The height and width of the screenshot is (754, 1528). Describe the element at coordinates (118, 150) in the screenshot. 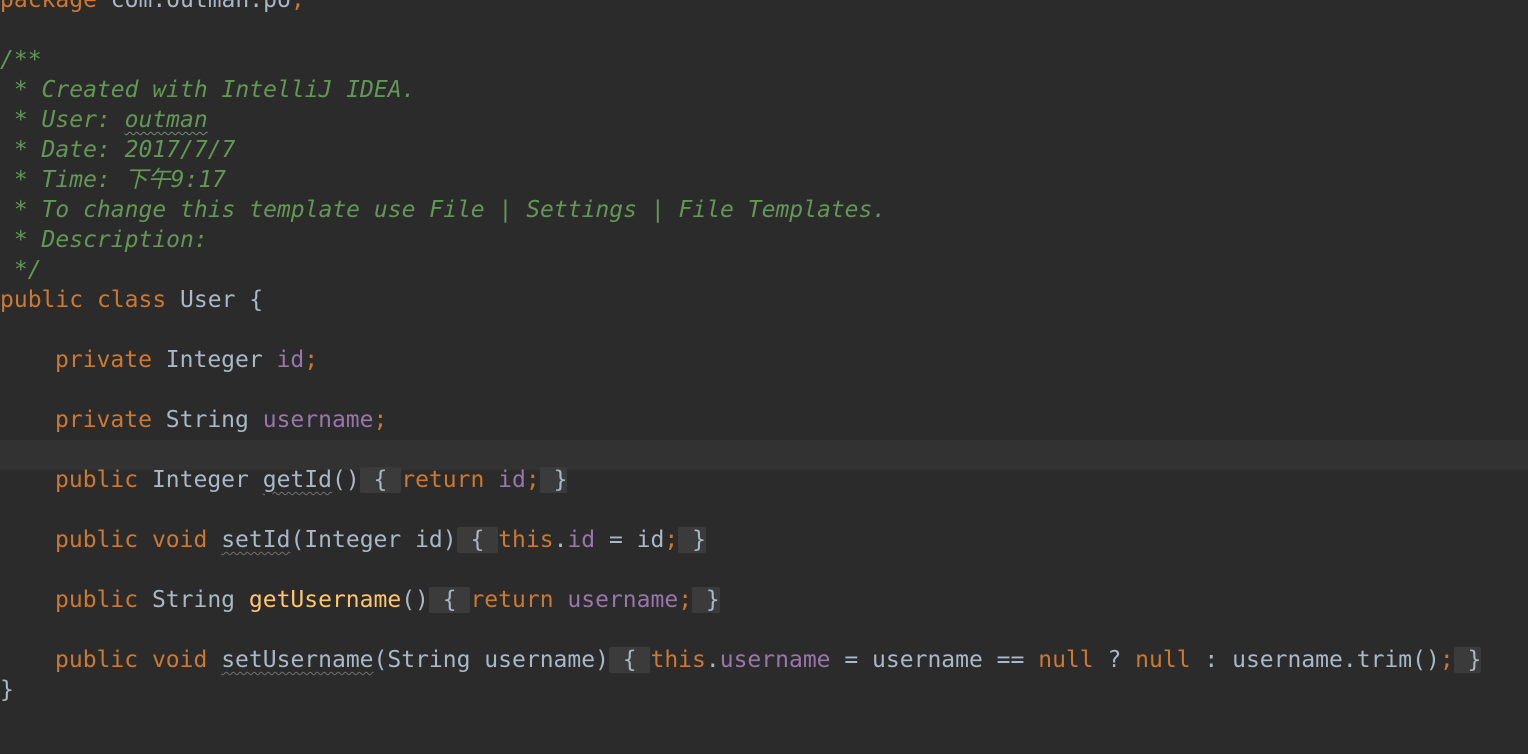

I see `comment-date: * Date: 2017/7/7` at that location.